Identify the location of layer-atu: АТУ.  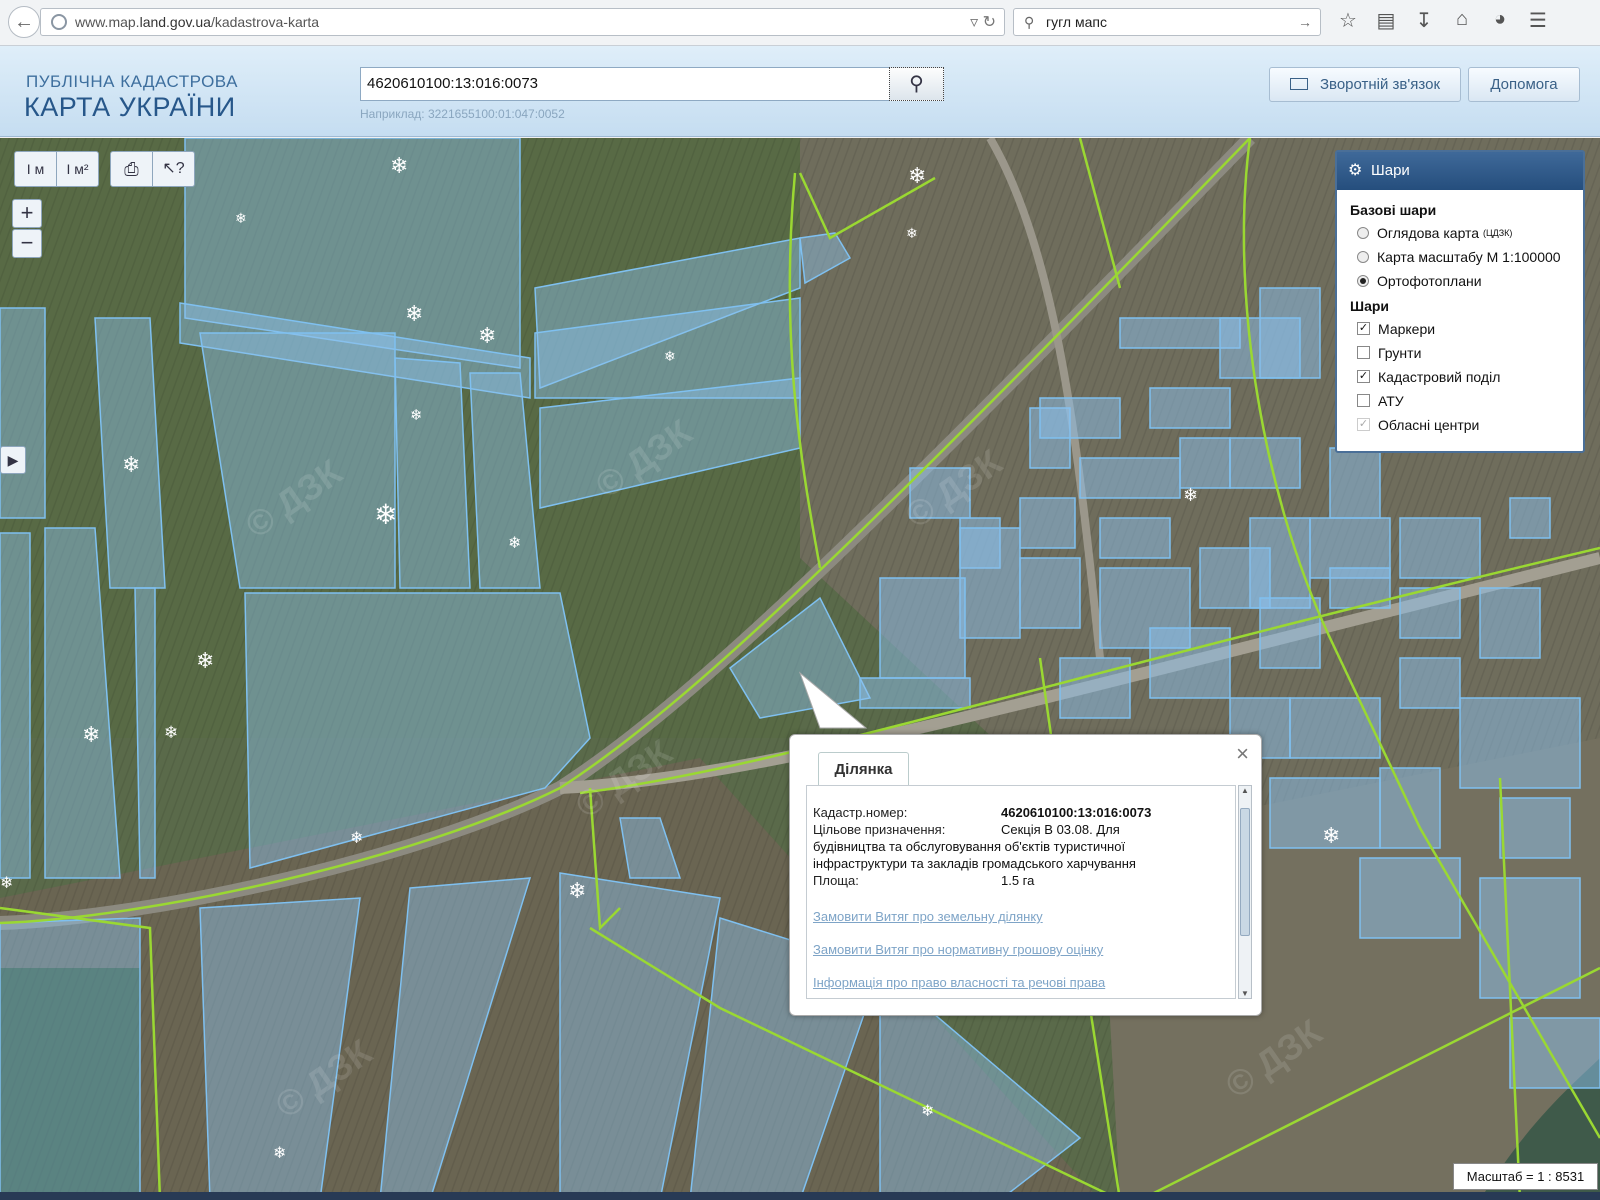
(1470, 400).